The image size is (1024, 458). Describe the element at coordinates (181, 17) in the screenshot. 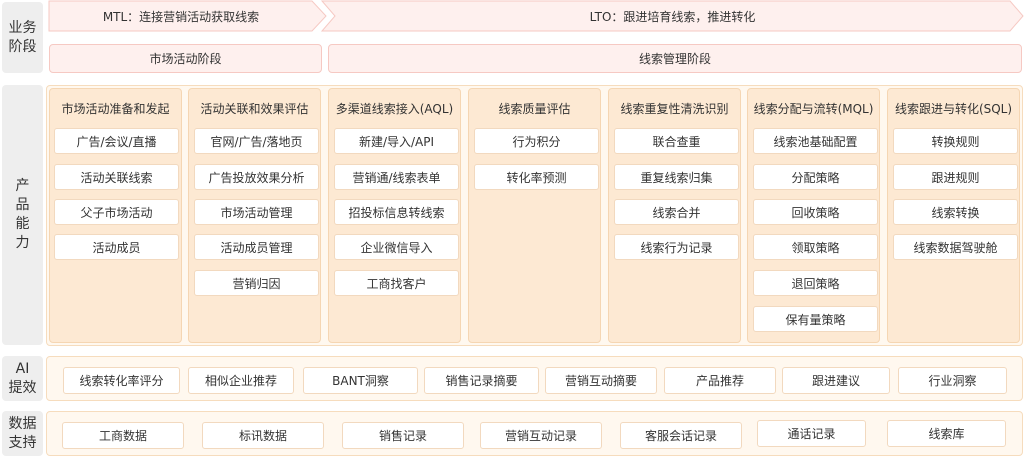

I see `mtl-chevron-label: MTL：连接营销活动获取线索` at that location.